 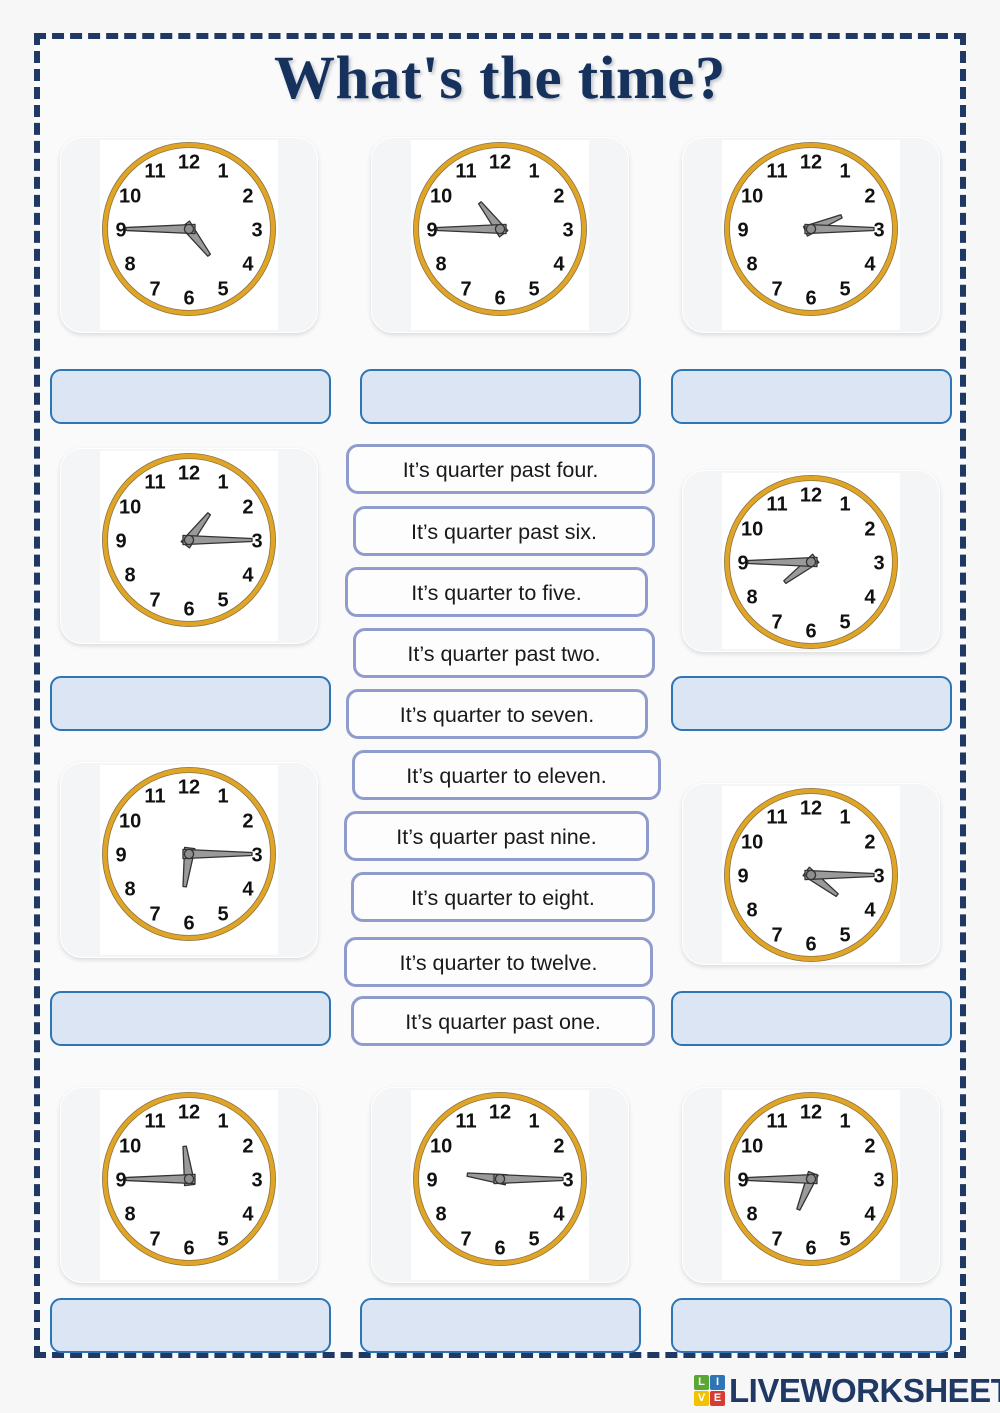 I want to click on clock-face-10: 12 1 2 3 4 5 6 7 8 9 10 11, so click(x=811, y=1185).